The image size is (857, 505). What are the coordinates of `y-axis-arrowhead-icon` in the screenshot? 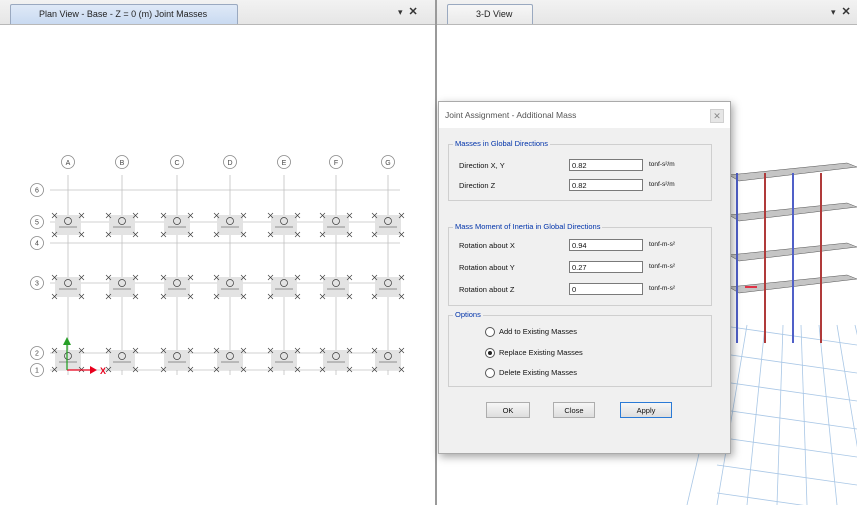 It's located at (67, 341).